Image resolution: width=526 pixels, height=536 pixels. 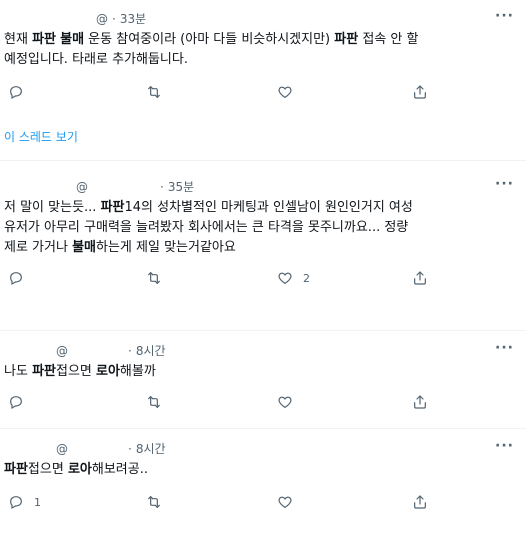 What do you see at coordinates (18, 39) in the screenshot?
I see `text-run: 현재` at bounding box center [18, 39].